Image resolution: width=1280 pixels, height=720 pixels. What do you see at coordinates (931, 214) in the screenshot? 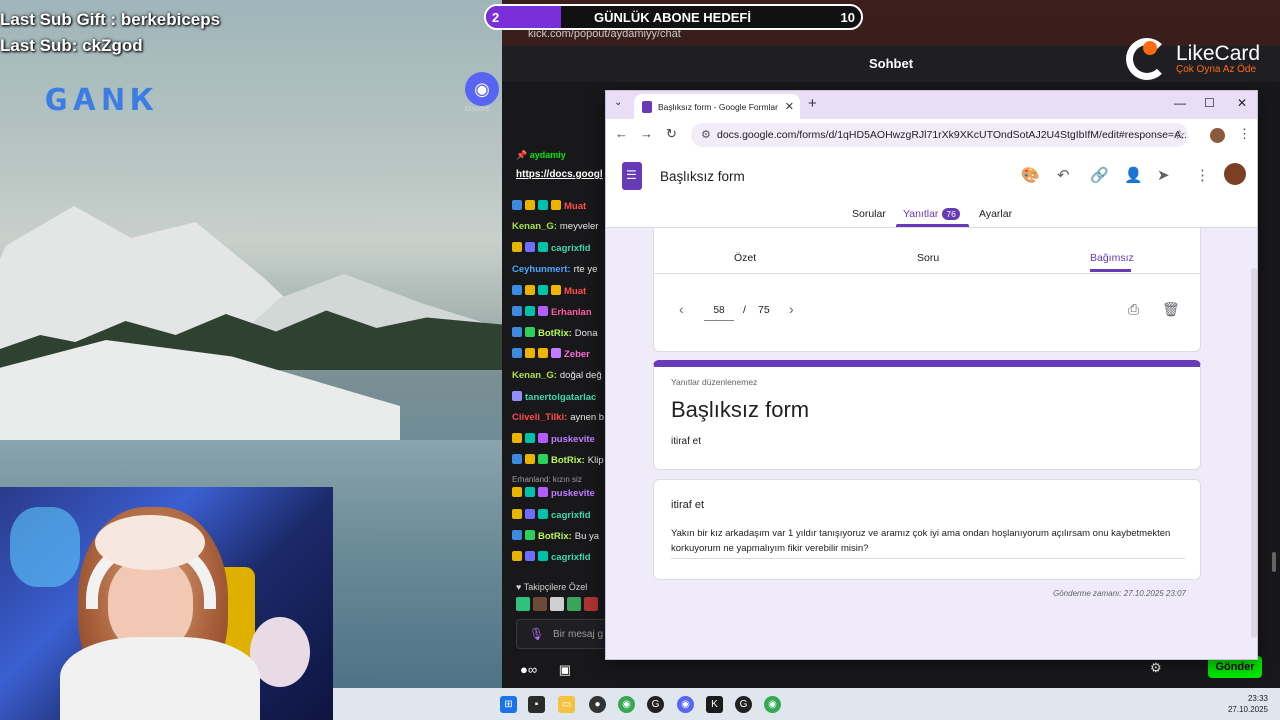
I see `tab-responses: Yanıtlar 76` at bounding box center [931, 214].